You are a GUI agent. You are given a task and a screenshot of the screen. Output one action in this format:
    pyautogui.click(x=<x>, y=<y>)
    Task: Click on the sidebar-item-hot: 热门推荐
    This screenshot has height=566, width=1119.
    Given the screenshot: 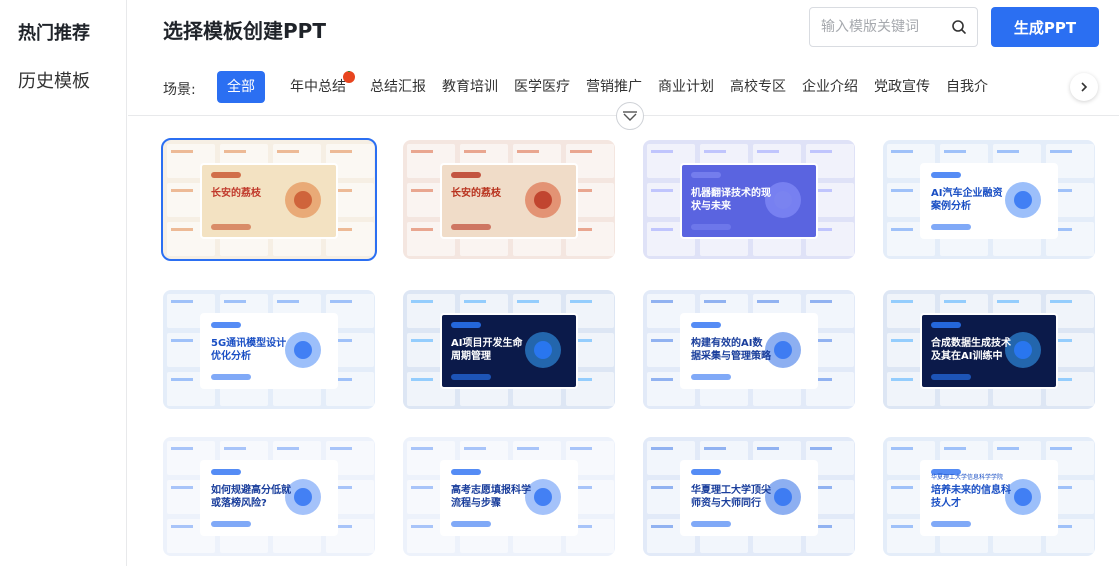 What is the action you would take?
    pyautogui.click(x=54, y=32)
    